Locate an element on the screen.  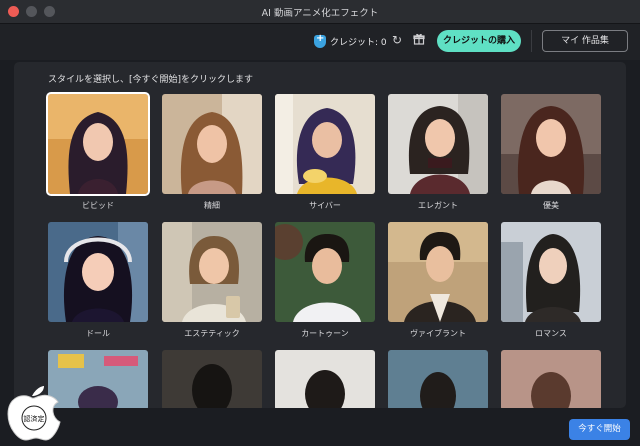
style-card-vibrant: ヴァイブラント is located at coordinates (438, 280).